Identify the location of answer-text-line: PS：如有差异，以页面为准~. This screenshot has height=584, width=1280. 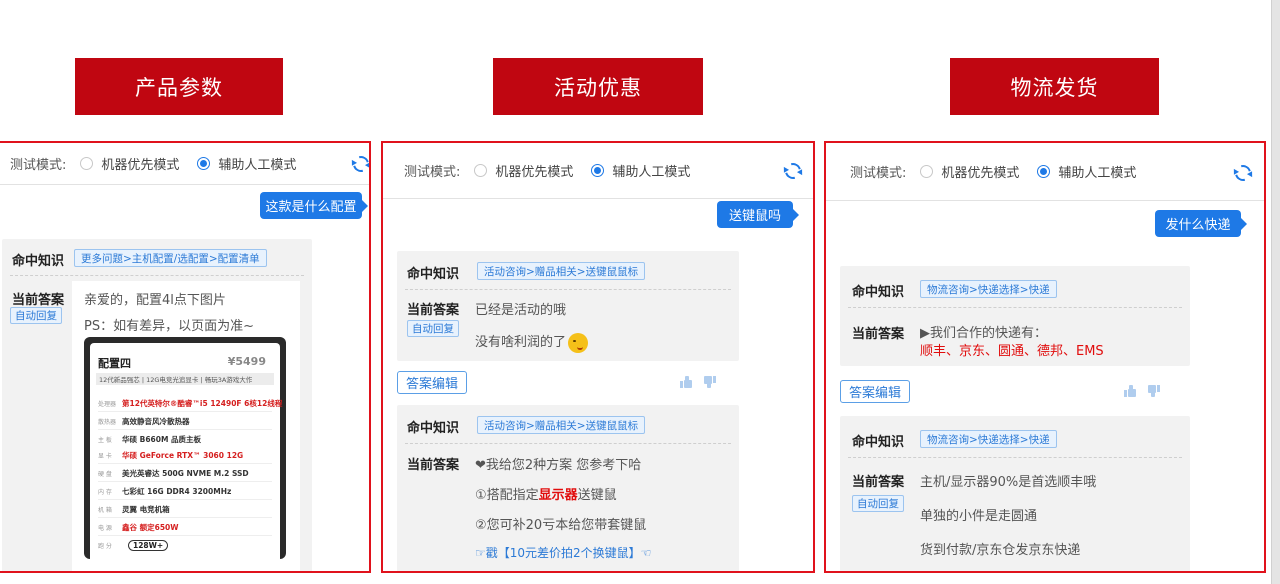
(169, 326).